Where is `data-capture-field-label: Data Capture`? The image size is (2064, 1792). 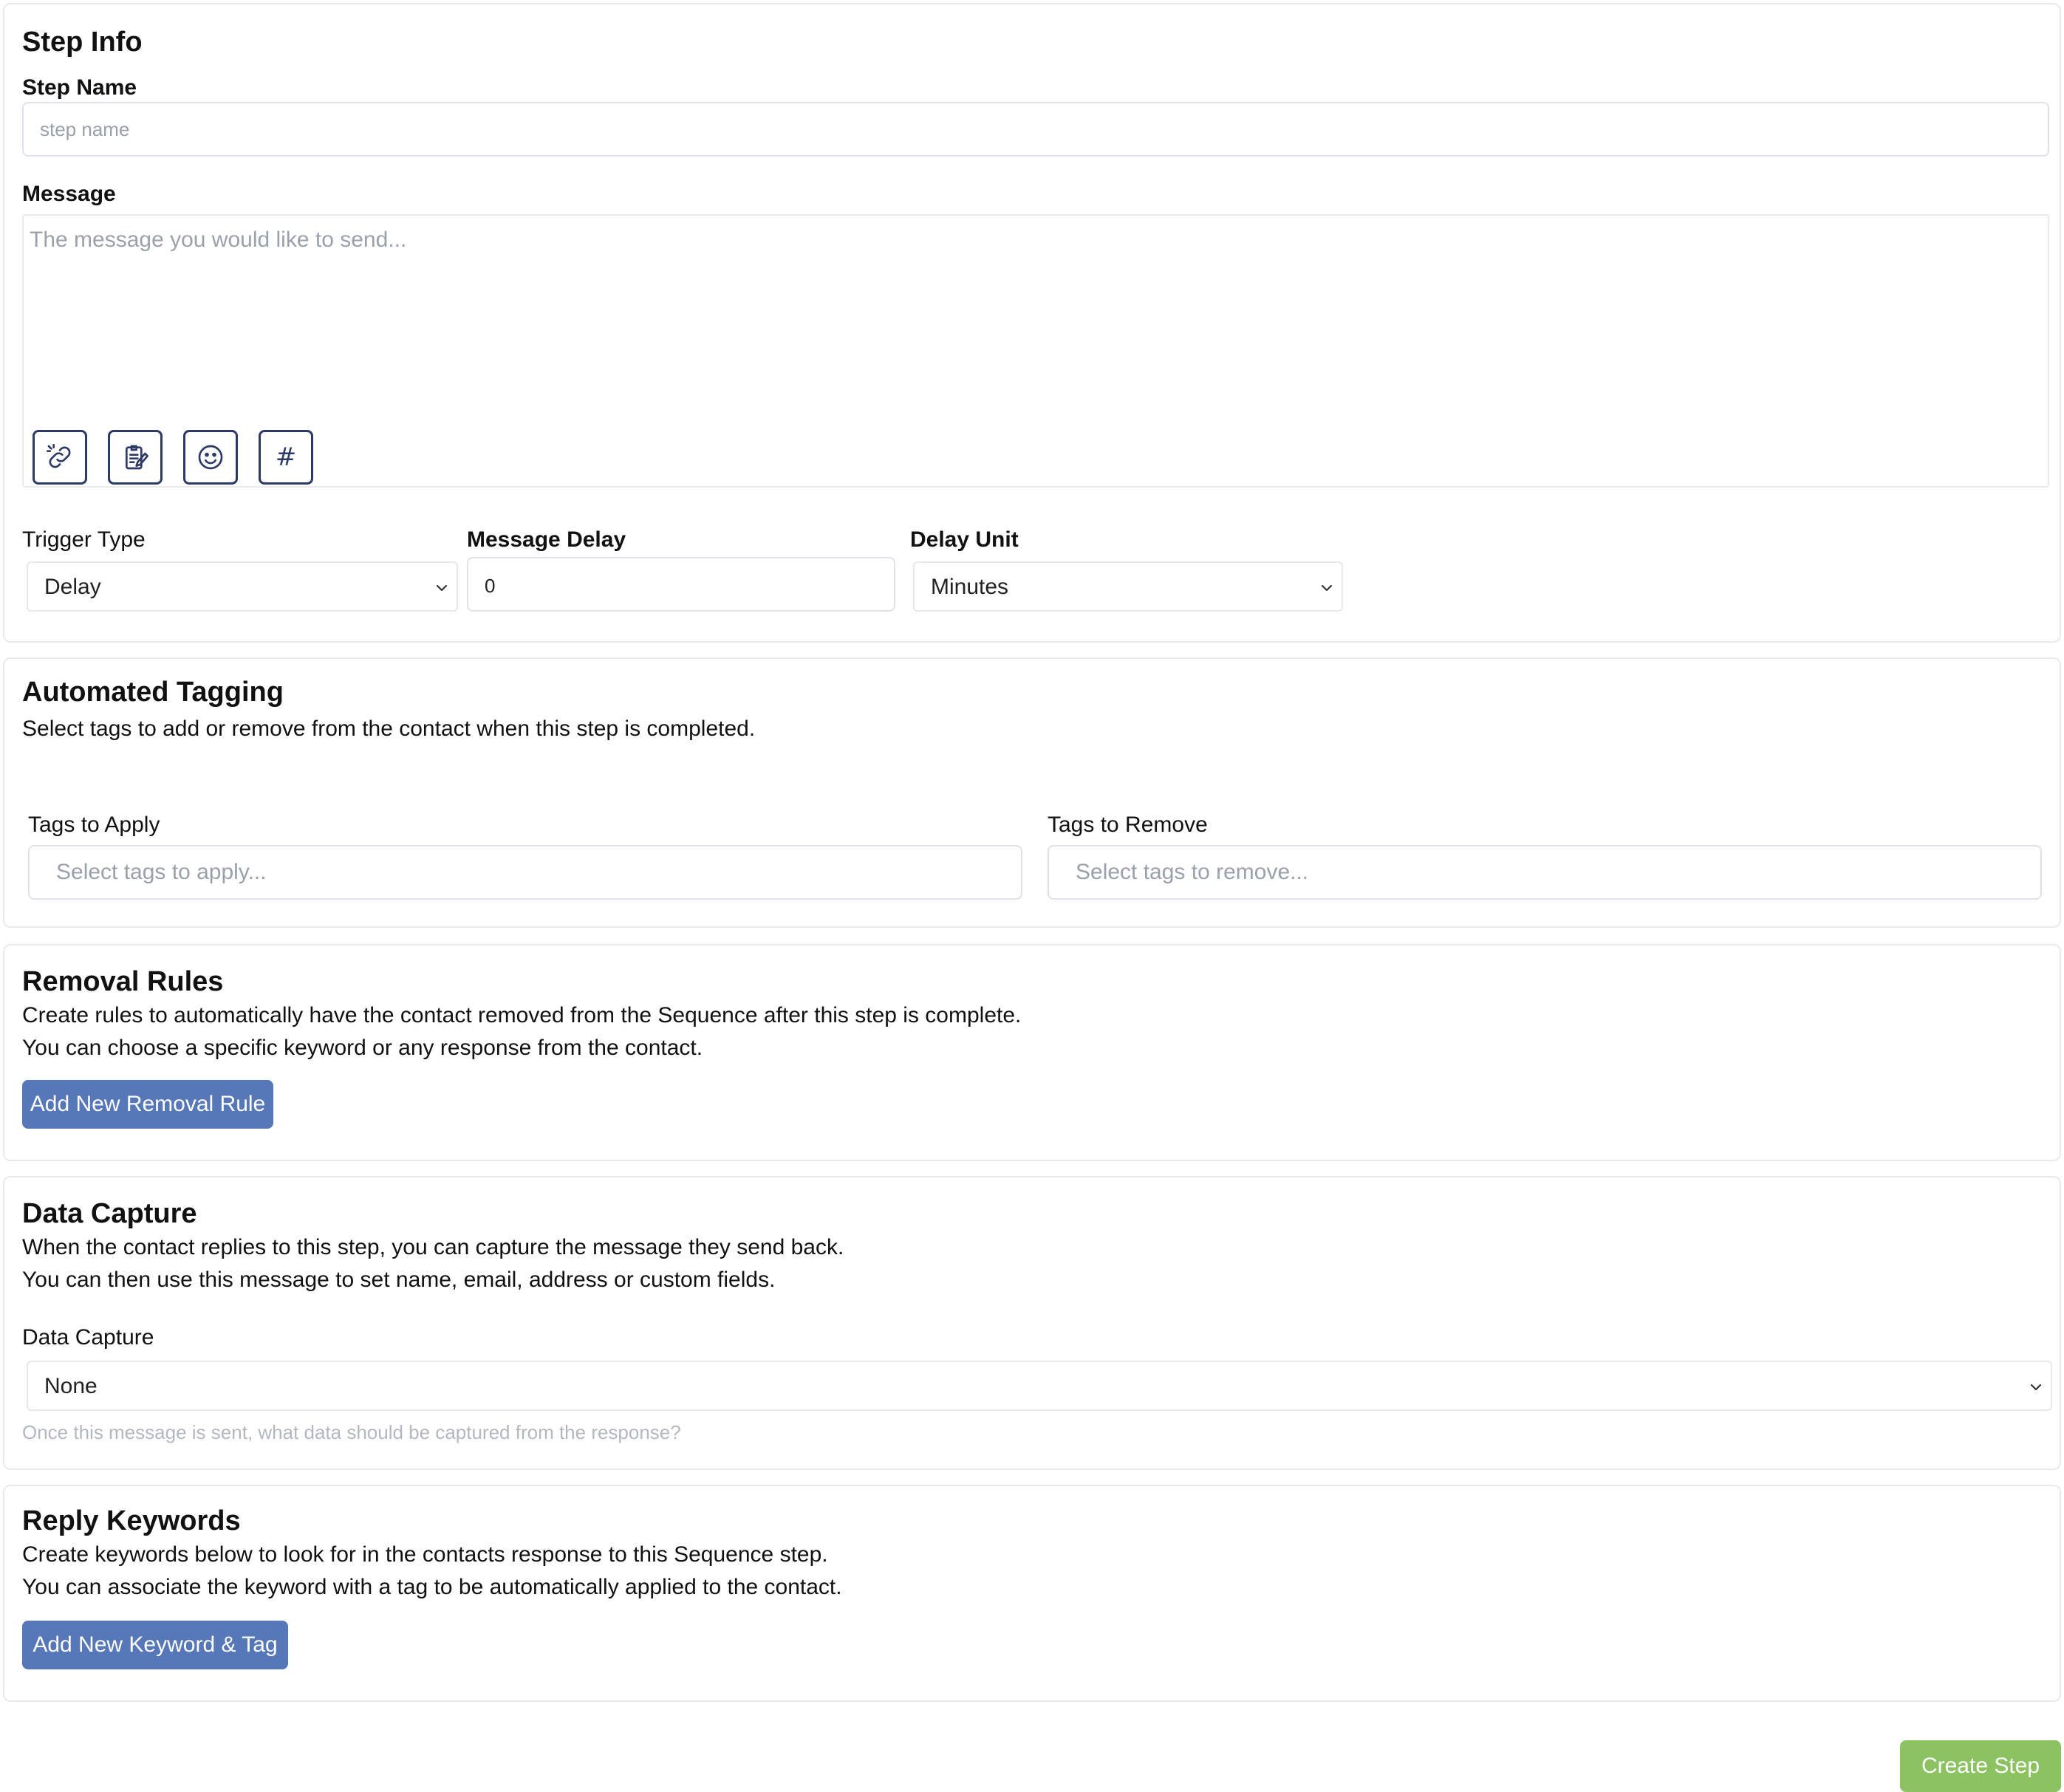
data-capture-field-label: Data Capture is located at coordinates (88, 1337).